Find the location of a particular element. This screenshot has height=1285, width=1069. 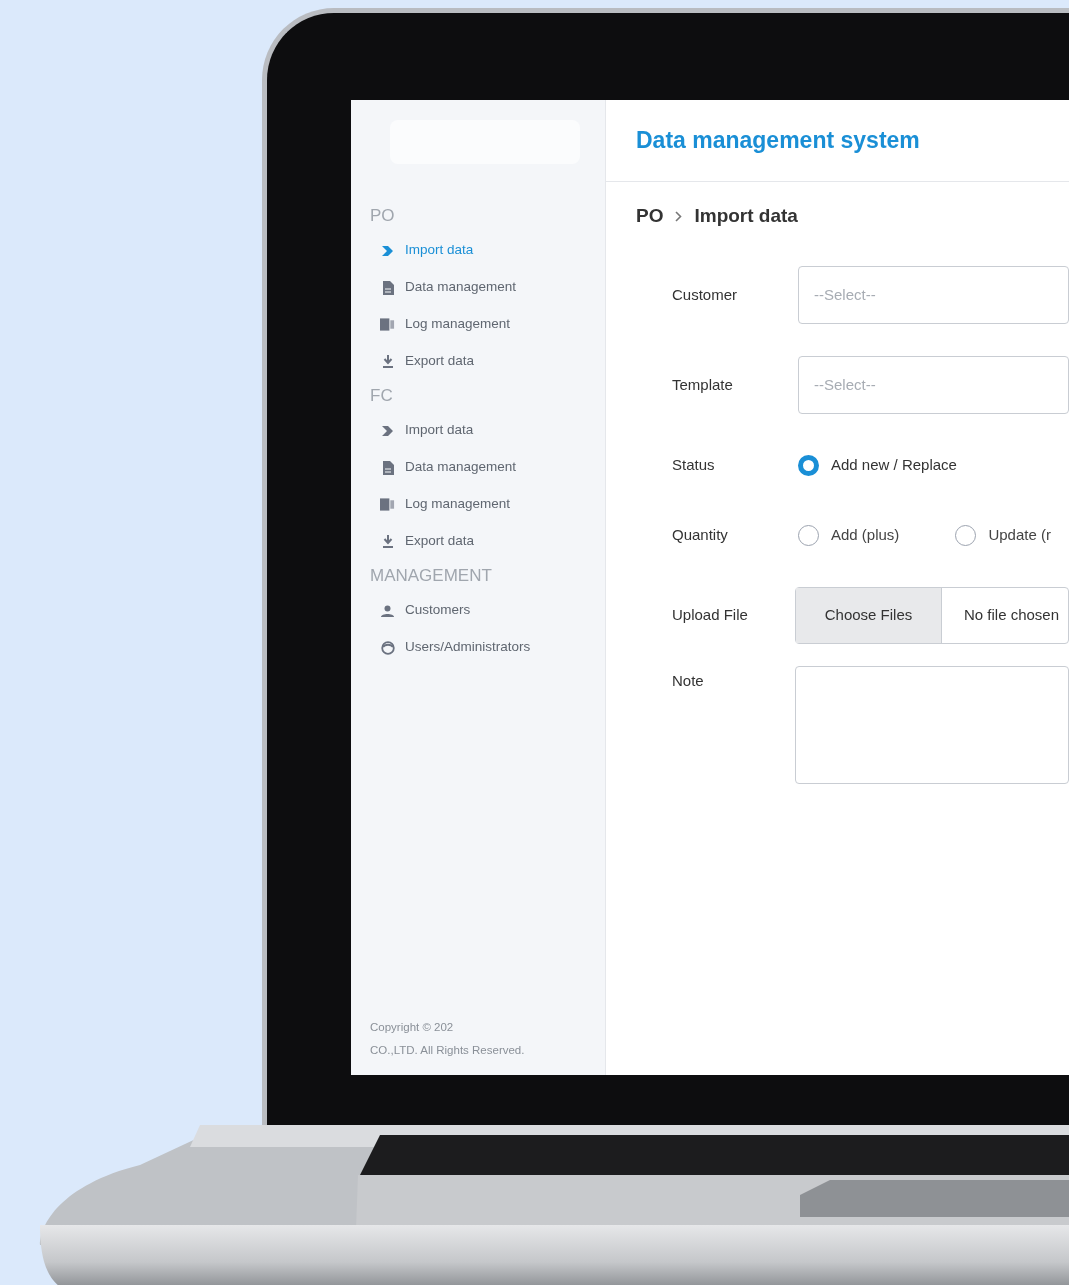

app-title: Data management system is located at coordinates (778, 141).